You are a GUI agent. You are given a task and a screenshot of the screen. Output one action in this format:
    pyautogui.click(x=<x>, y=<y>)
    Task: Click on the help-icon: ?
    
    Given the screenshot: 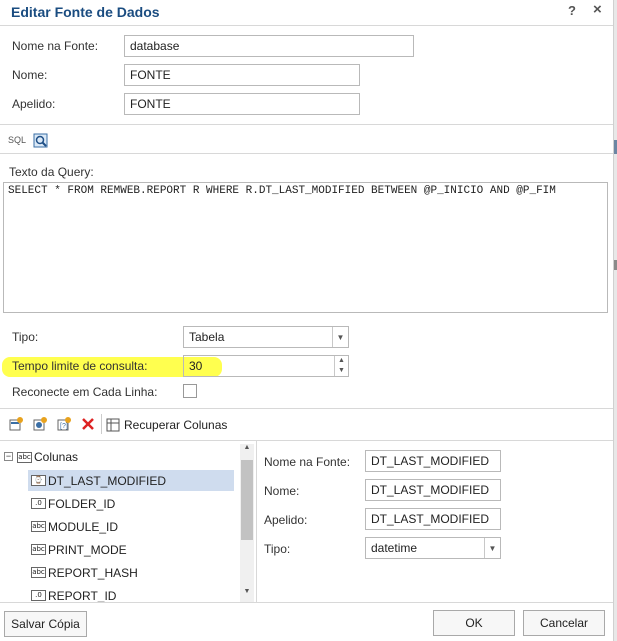 What is the action you would take?
    pyautogui.click(x=572, y=10)
    